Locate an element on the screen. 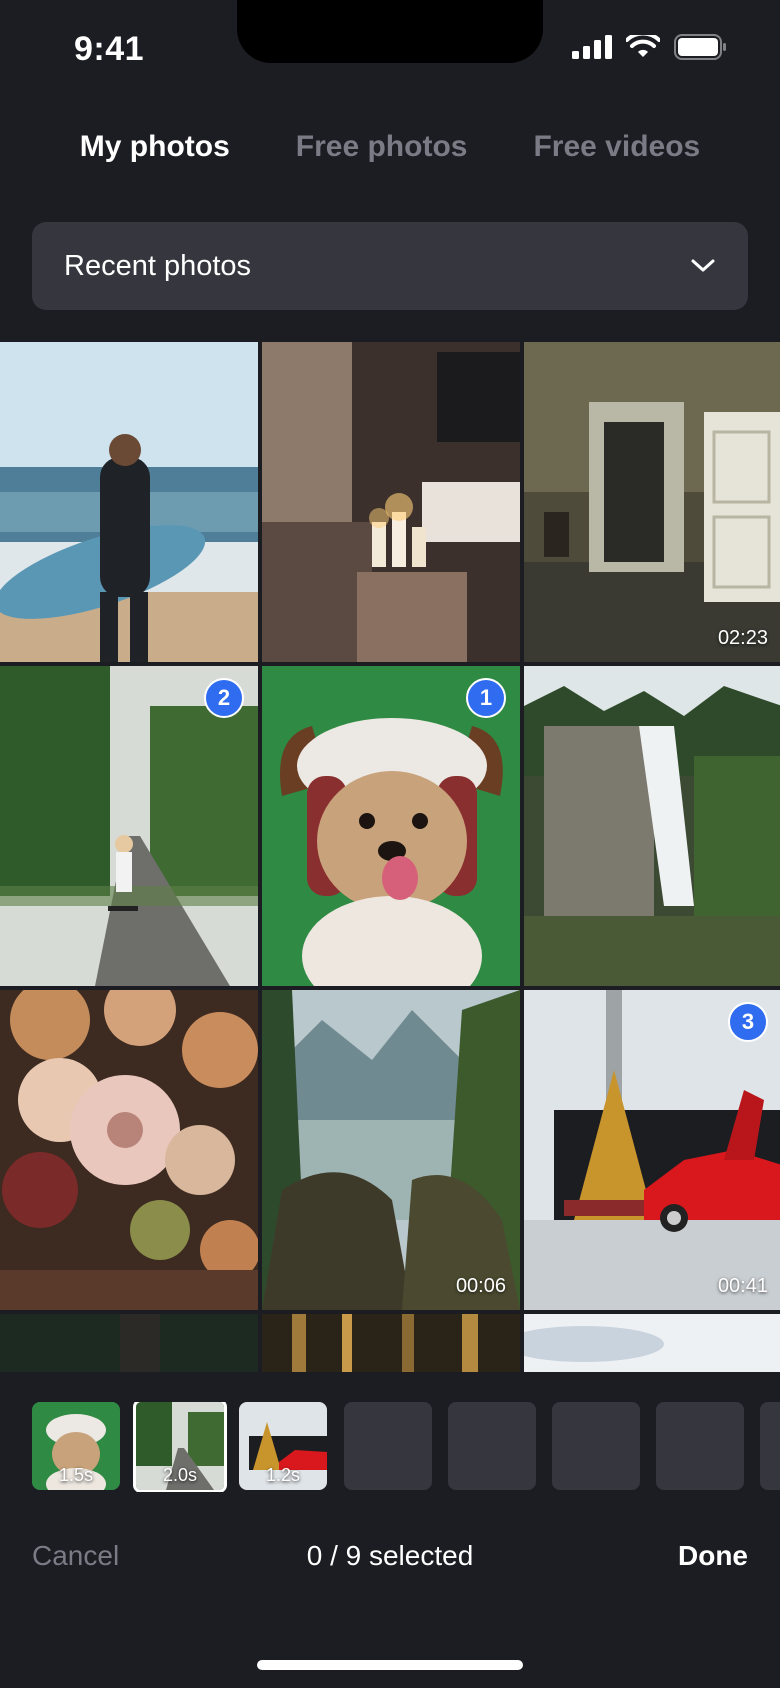 This screenshot has height=1688, width=780. video-duration: 00:41 is located at coordinates (742, 1286).